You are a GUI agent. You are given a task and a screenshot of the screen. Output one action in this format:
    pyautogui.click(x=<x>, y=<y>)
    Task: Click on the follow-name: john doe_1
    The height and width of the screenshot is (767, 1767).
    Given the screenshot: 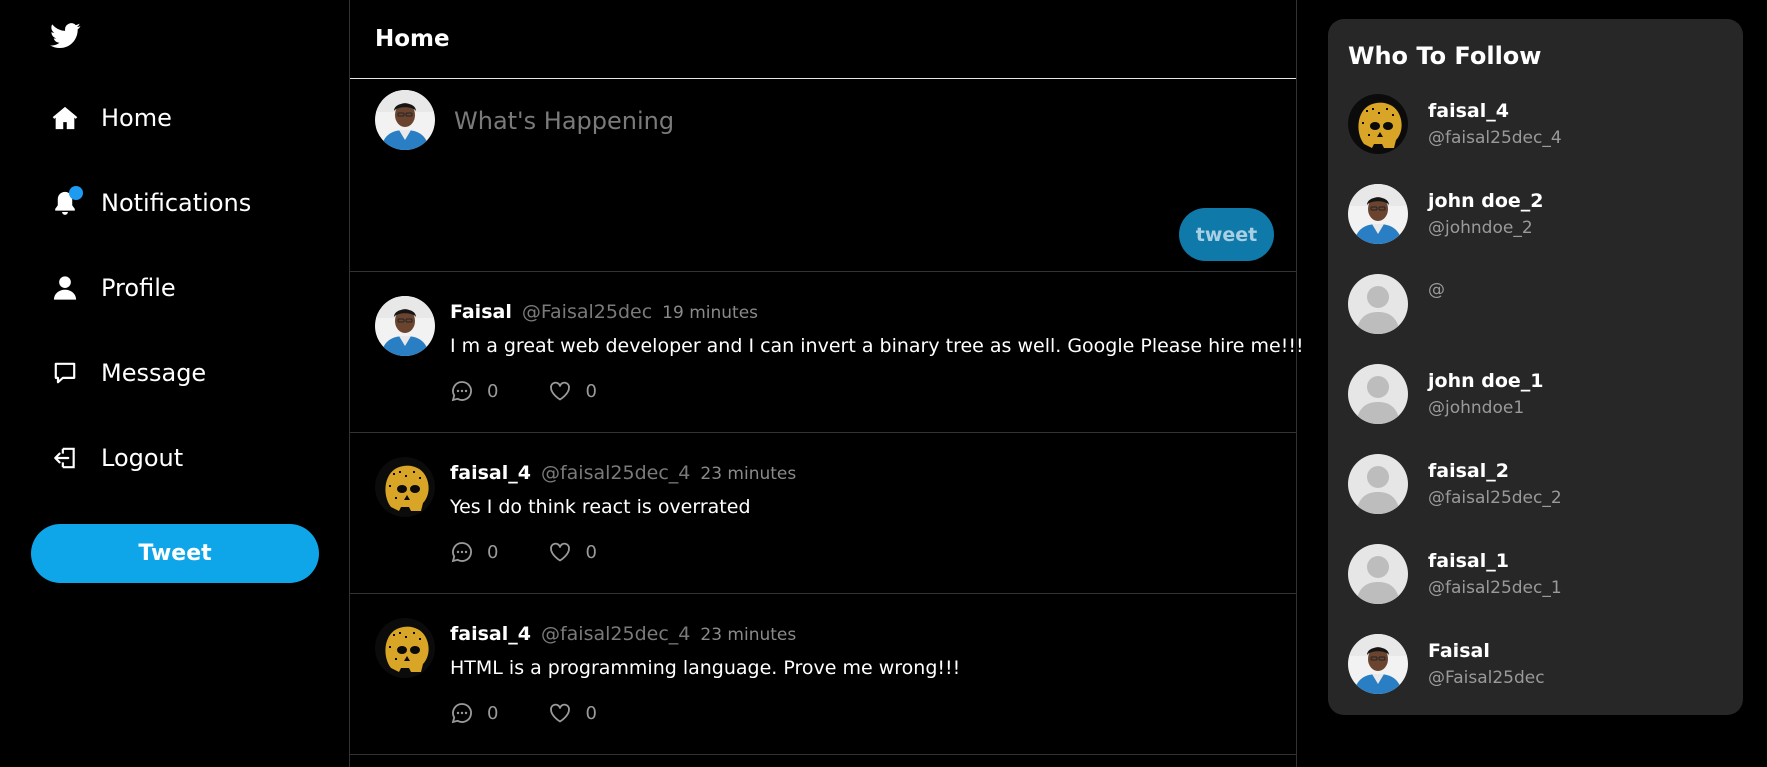 What is the action you would take?
    pyautogui.click(x=1486, y=381)
    